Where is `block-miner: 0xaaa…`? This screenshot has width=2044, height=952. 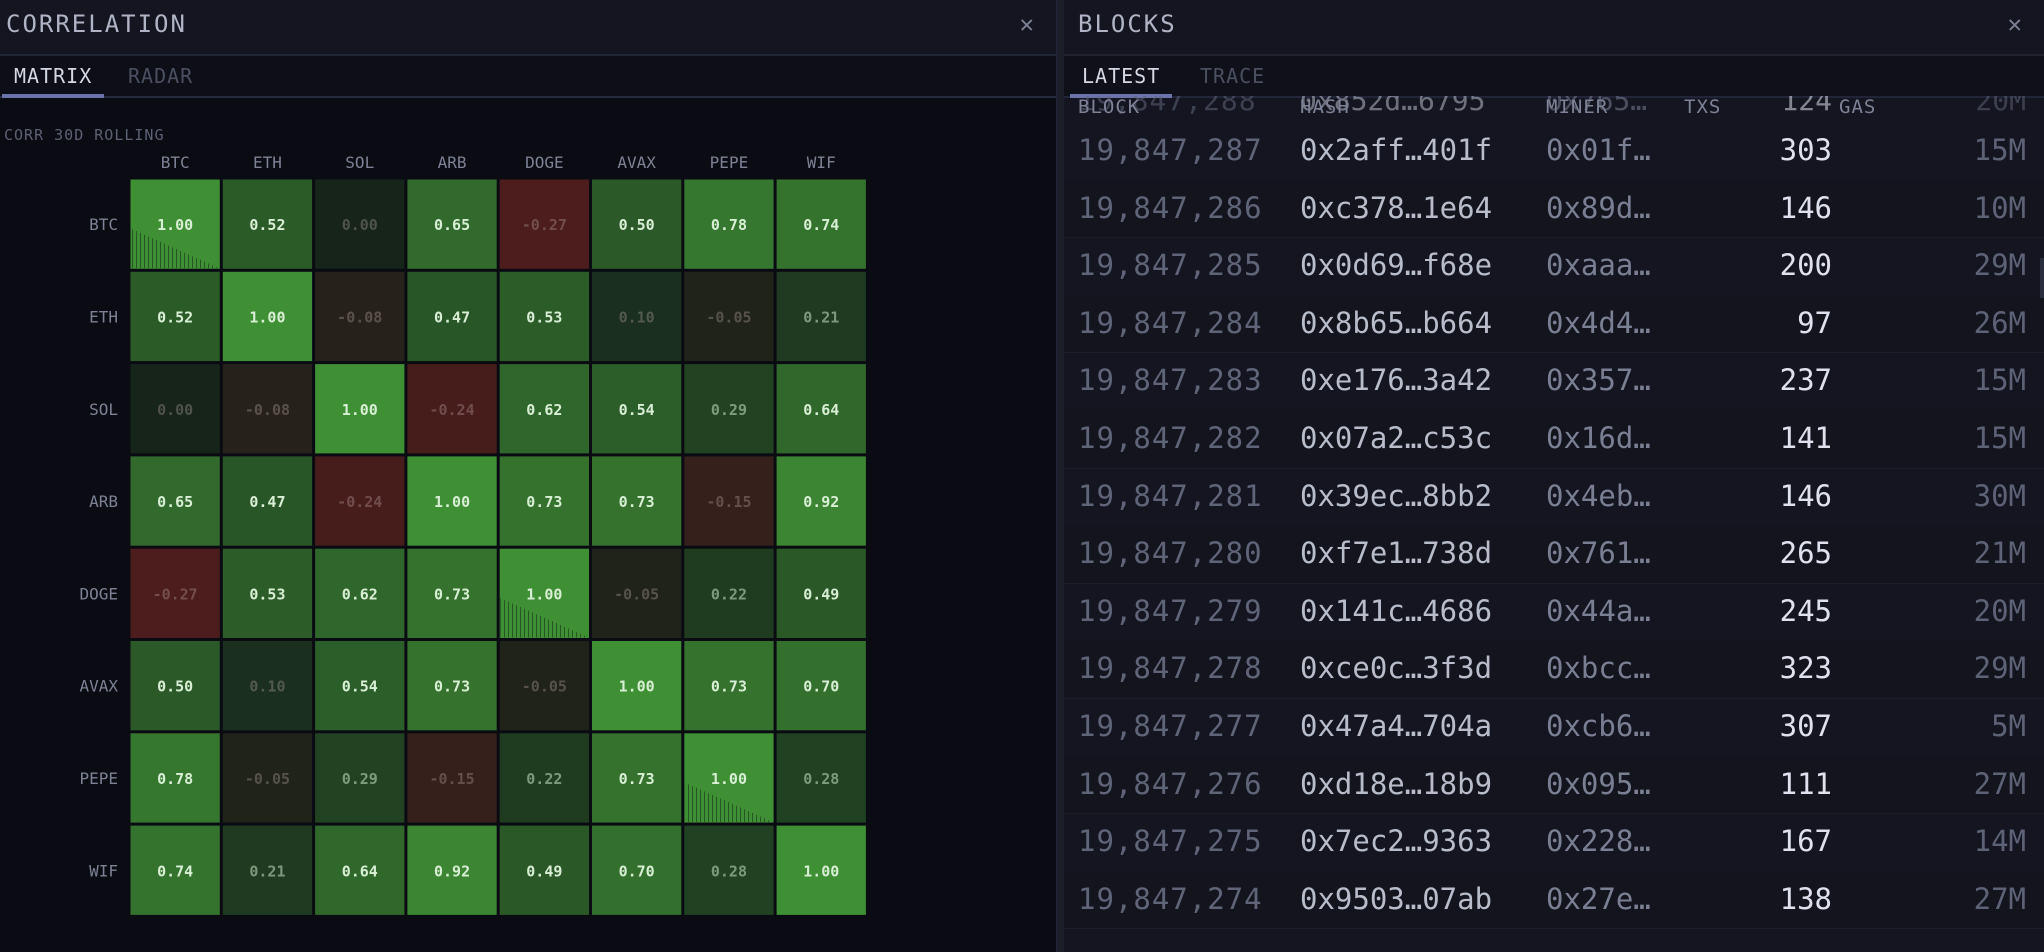
block-miner: 0xaaa… is located at coordinates (1598, 266).